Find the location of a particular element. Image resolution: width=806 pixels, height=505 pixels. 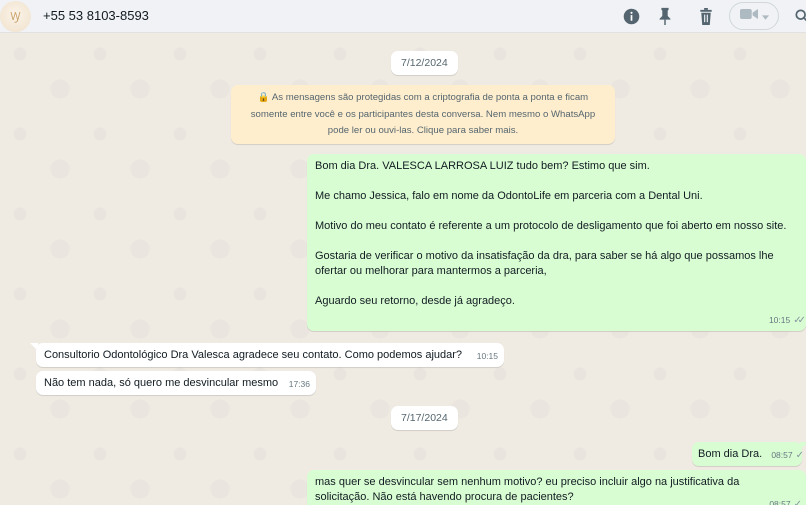

message-outgoing: Bom dia Dra. 08:57 ✓ is located at coordinates (749, 454).